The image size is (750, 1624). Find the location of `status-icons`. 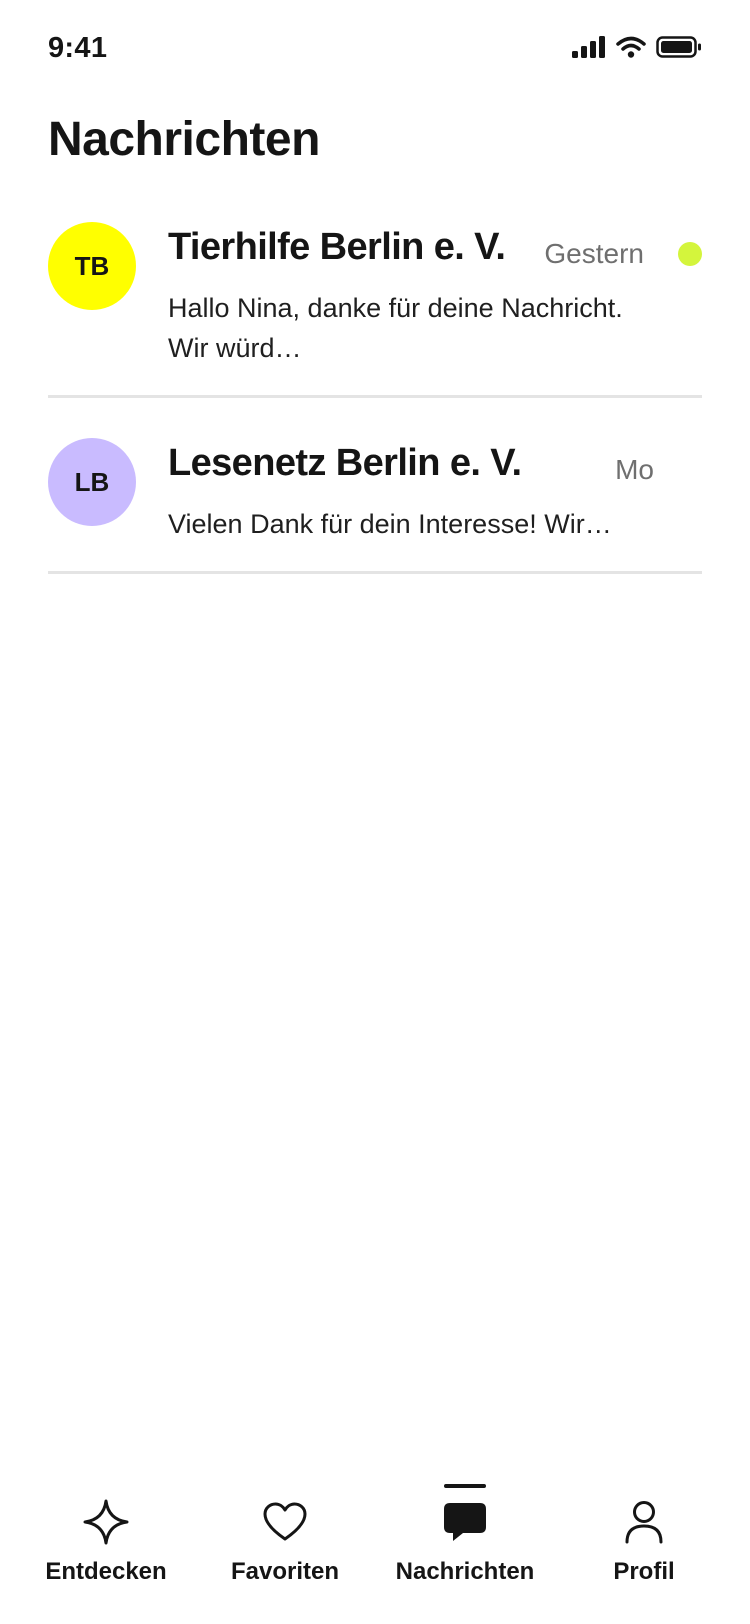

status-icons is located at coordinates (637, 49).